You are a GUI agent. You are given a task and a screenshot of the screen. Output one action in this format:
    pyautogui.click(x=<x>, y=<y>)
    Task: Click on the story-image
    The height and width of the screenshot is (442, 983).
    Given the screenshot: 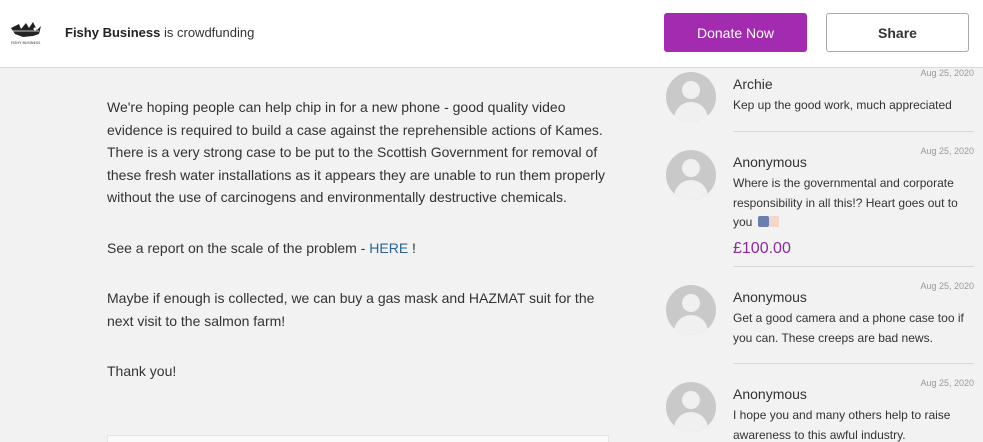 What is the action you would take?
    pyautogui.click(x=358, y=438)
    